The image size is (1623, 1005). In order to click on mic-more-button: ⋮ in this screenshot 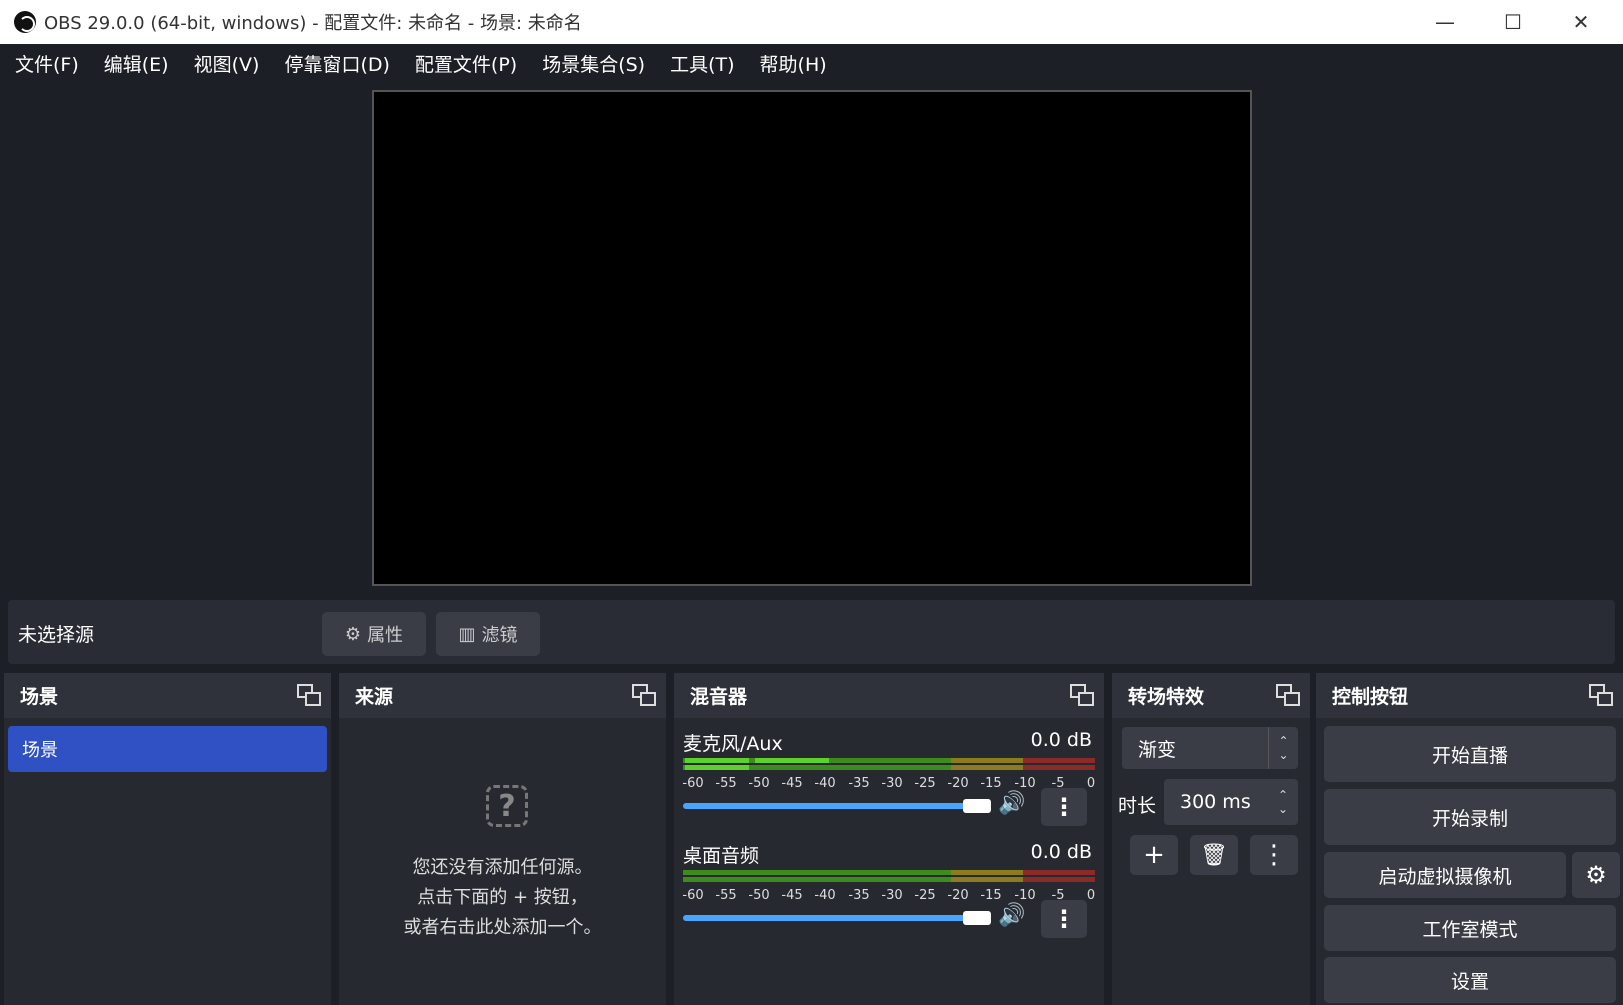, I will do `click(1064, 807)`.